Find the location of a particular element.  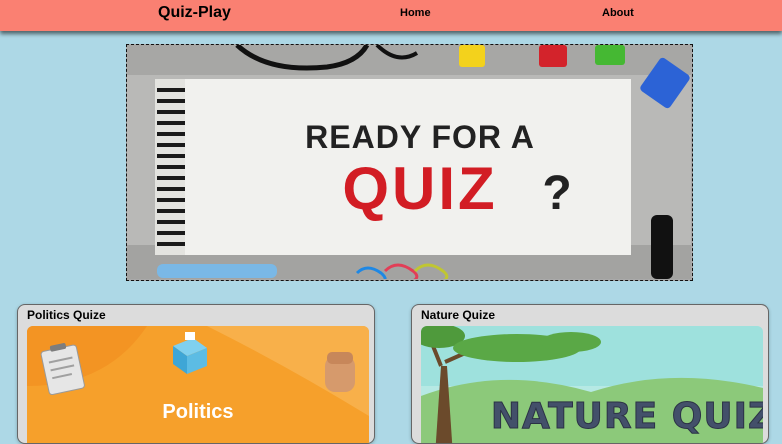

nav-link-home: Home is located at coordinates (415, 13).